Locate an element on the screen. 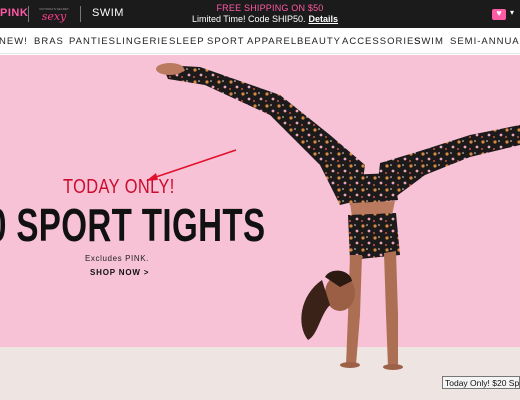 The width and height of the screenshot is (520, 400). brand-pink-link: PINK is located at coordinates (14, 13).